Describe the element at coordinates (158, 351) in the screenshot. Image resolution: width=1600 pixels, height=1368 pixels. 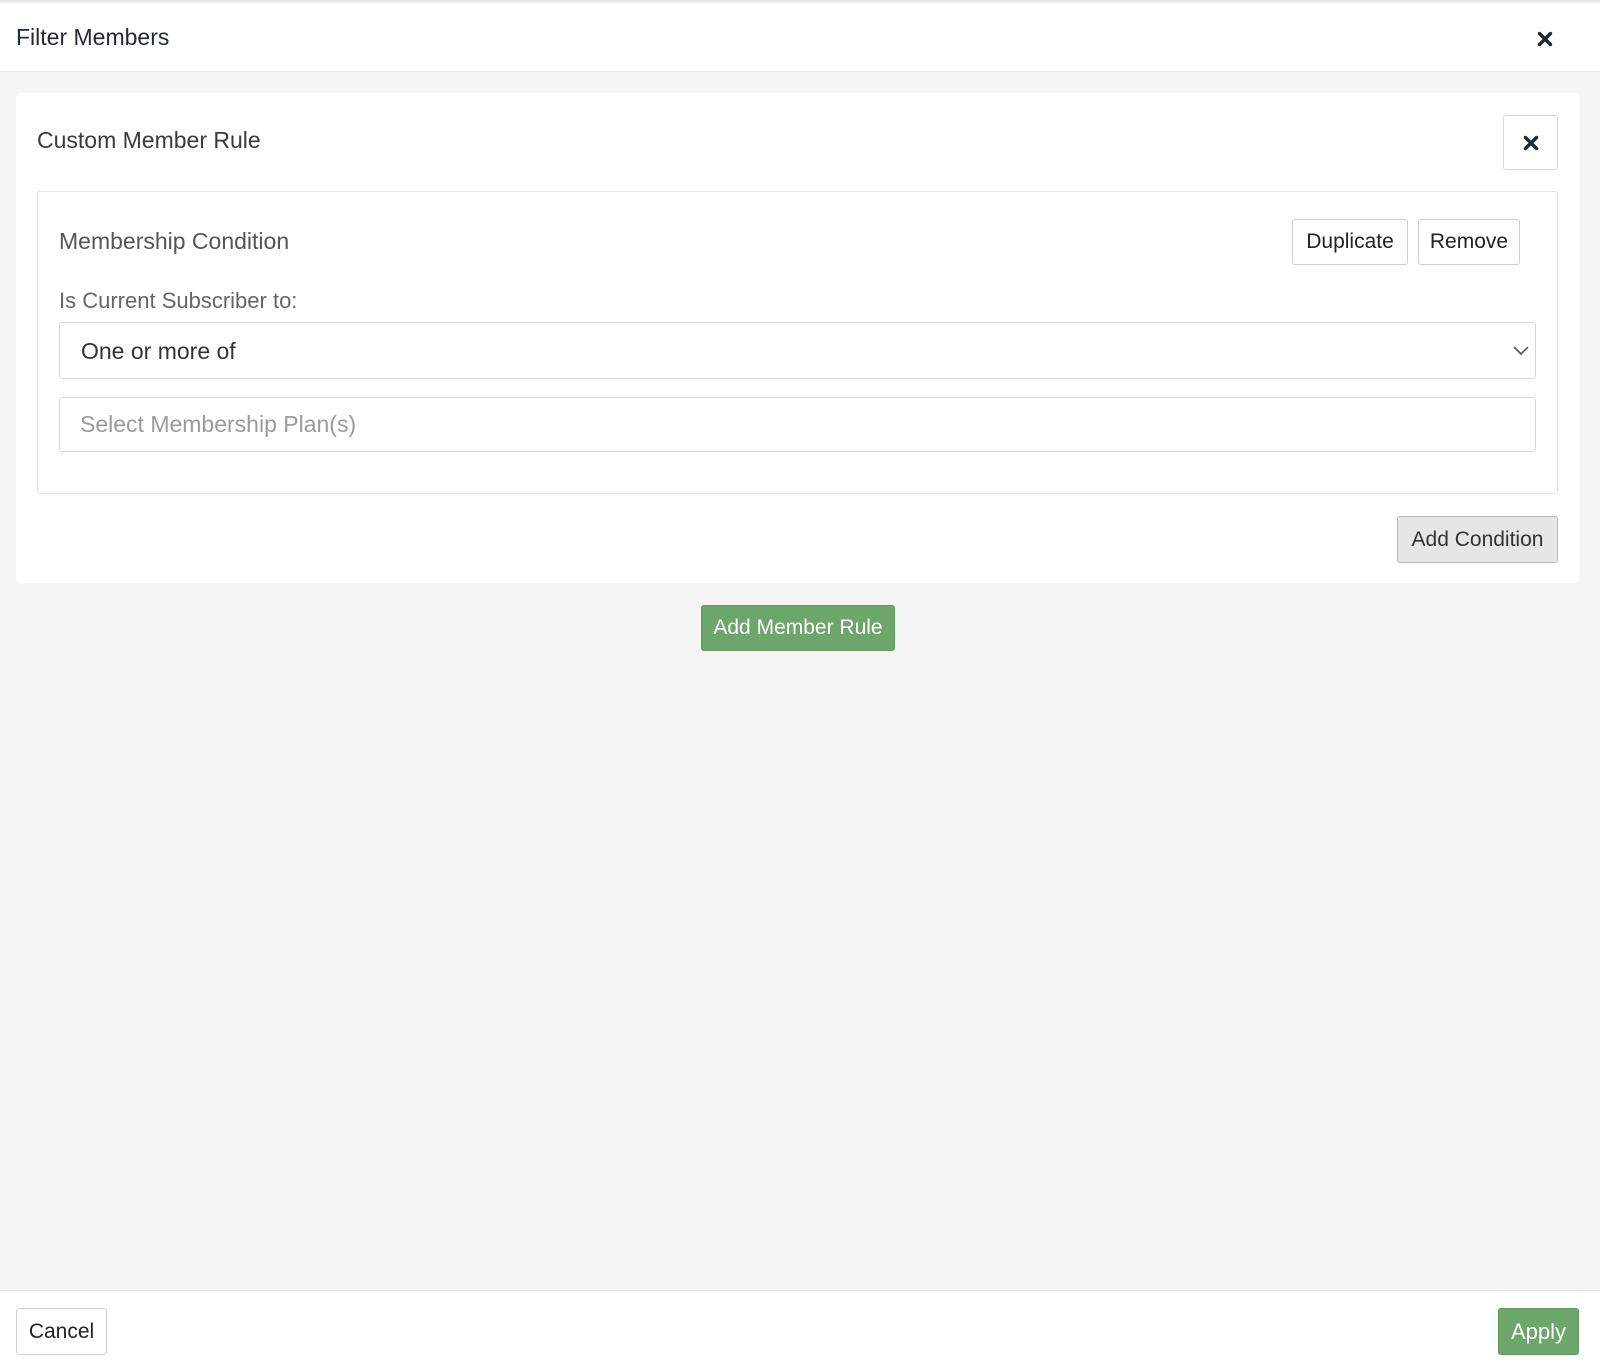
I see `match-type-selected-value: One or more of` at that location.